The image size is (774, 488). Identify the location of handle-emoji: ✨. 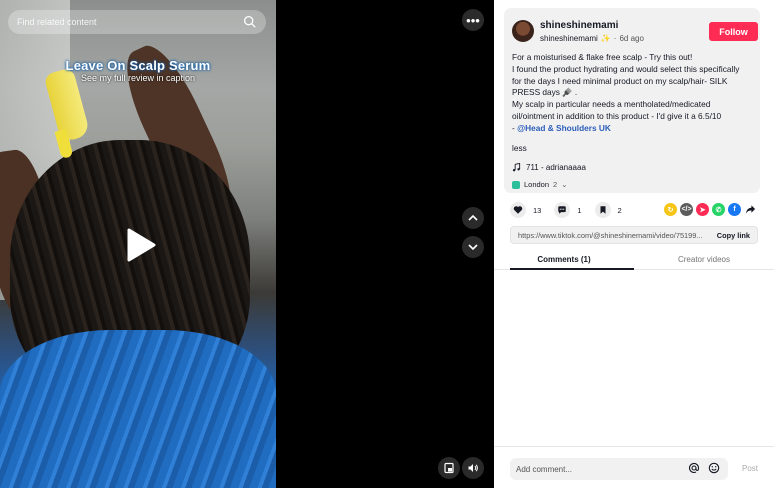
(605, 38).